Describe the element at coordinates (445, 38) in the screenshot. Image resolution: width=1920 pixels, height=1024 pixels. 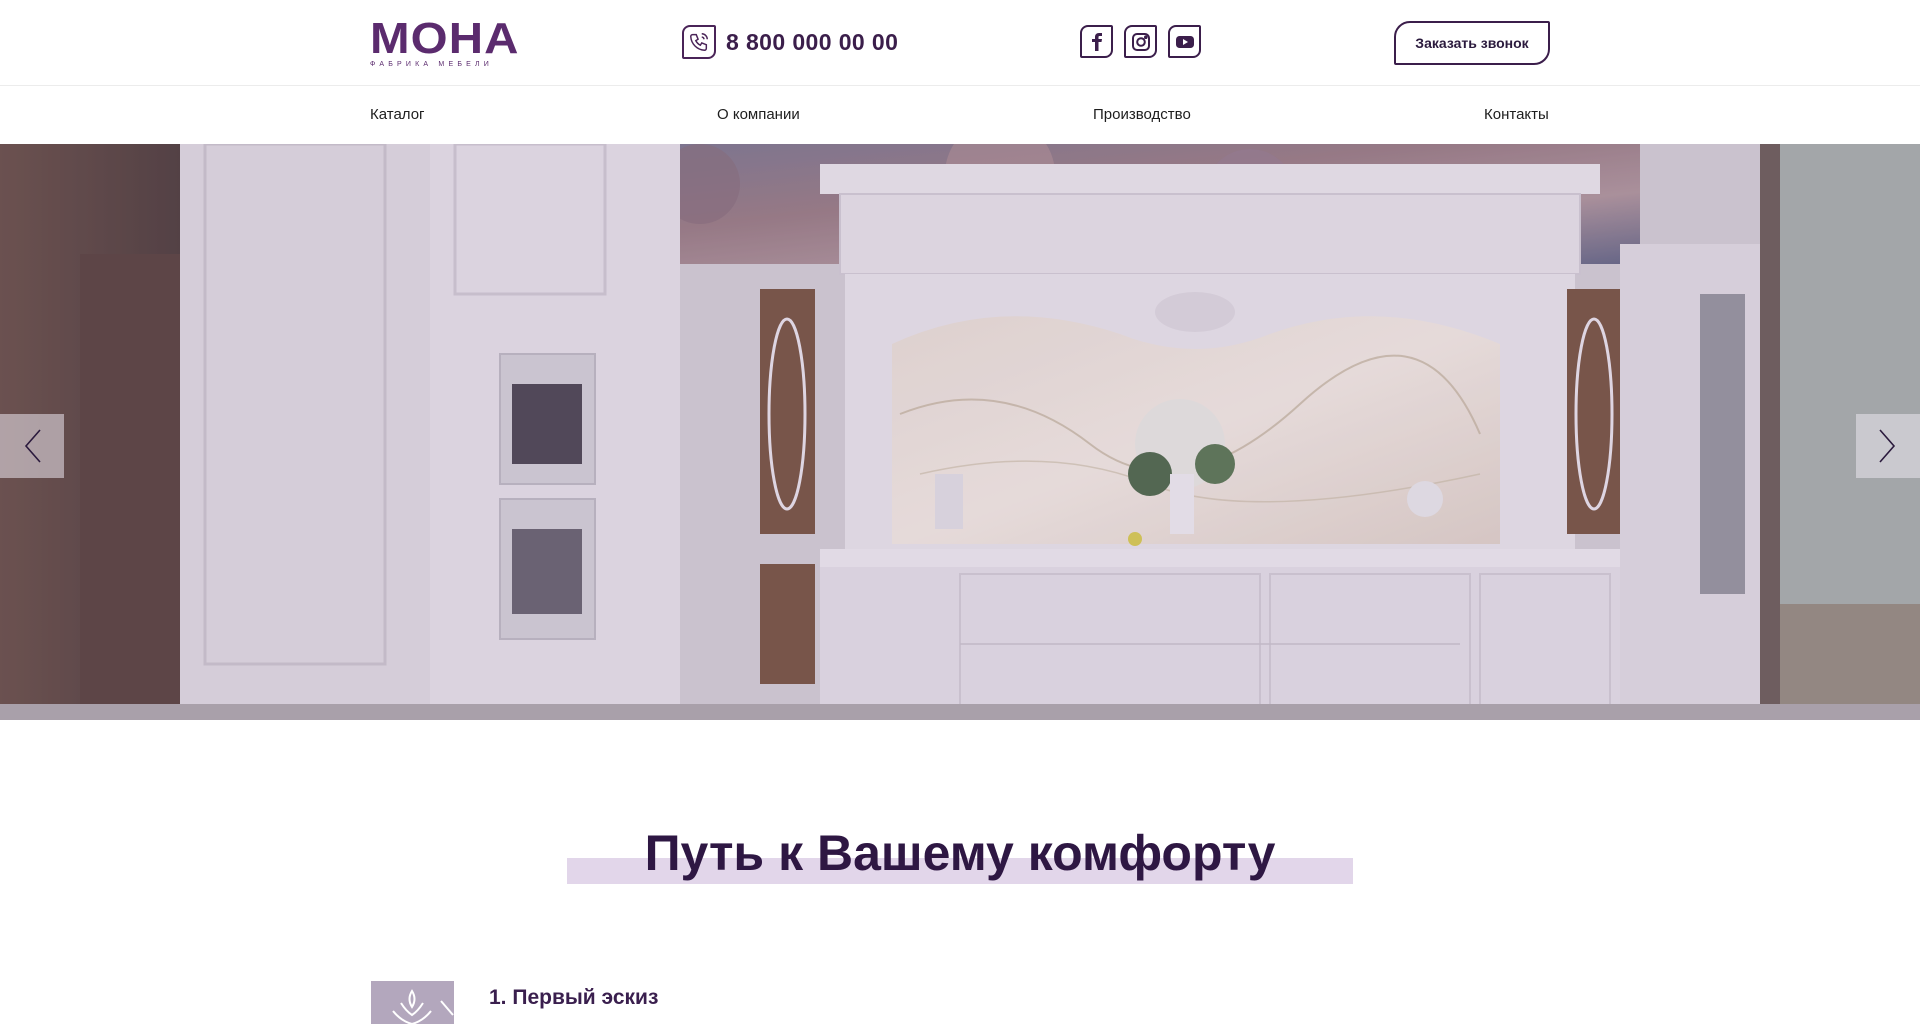
I see `logo-wordmark: МОНА` at that location.